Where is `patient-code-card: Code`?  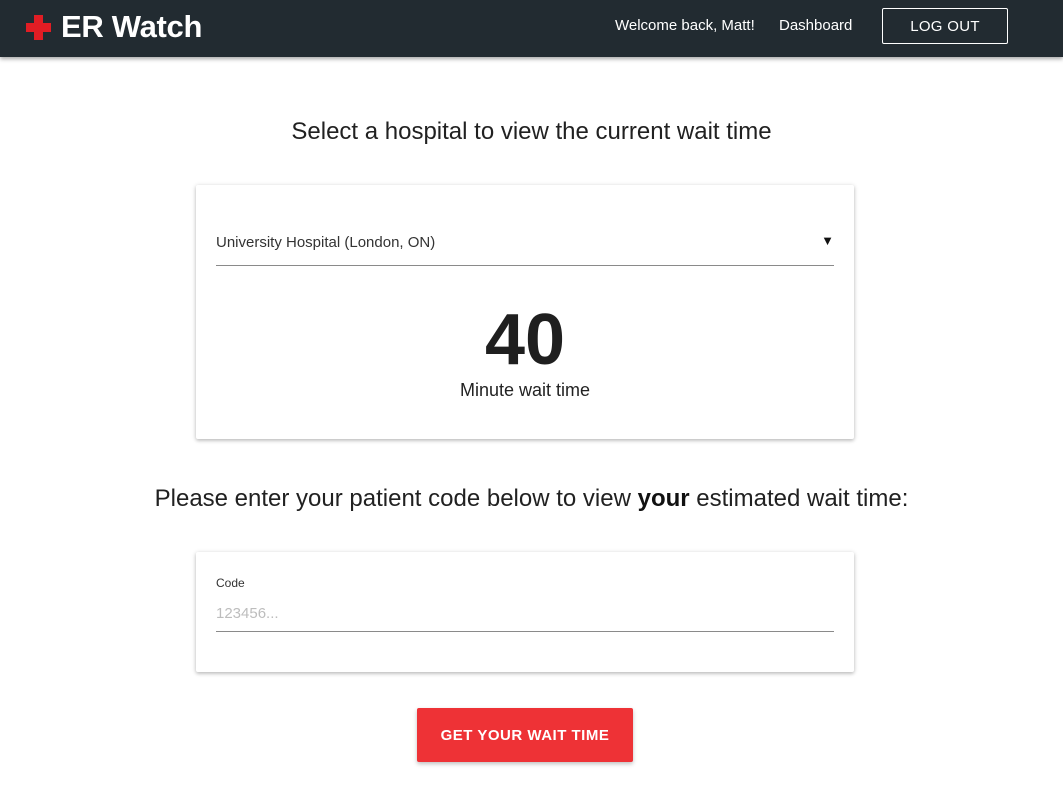
patient-code-card: Code is located at coordinates (525, 612).